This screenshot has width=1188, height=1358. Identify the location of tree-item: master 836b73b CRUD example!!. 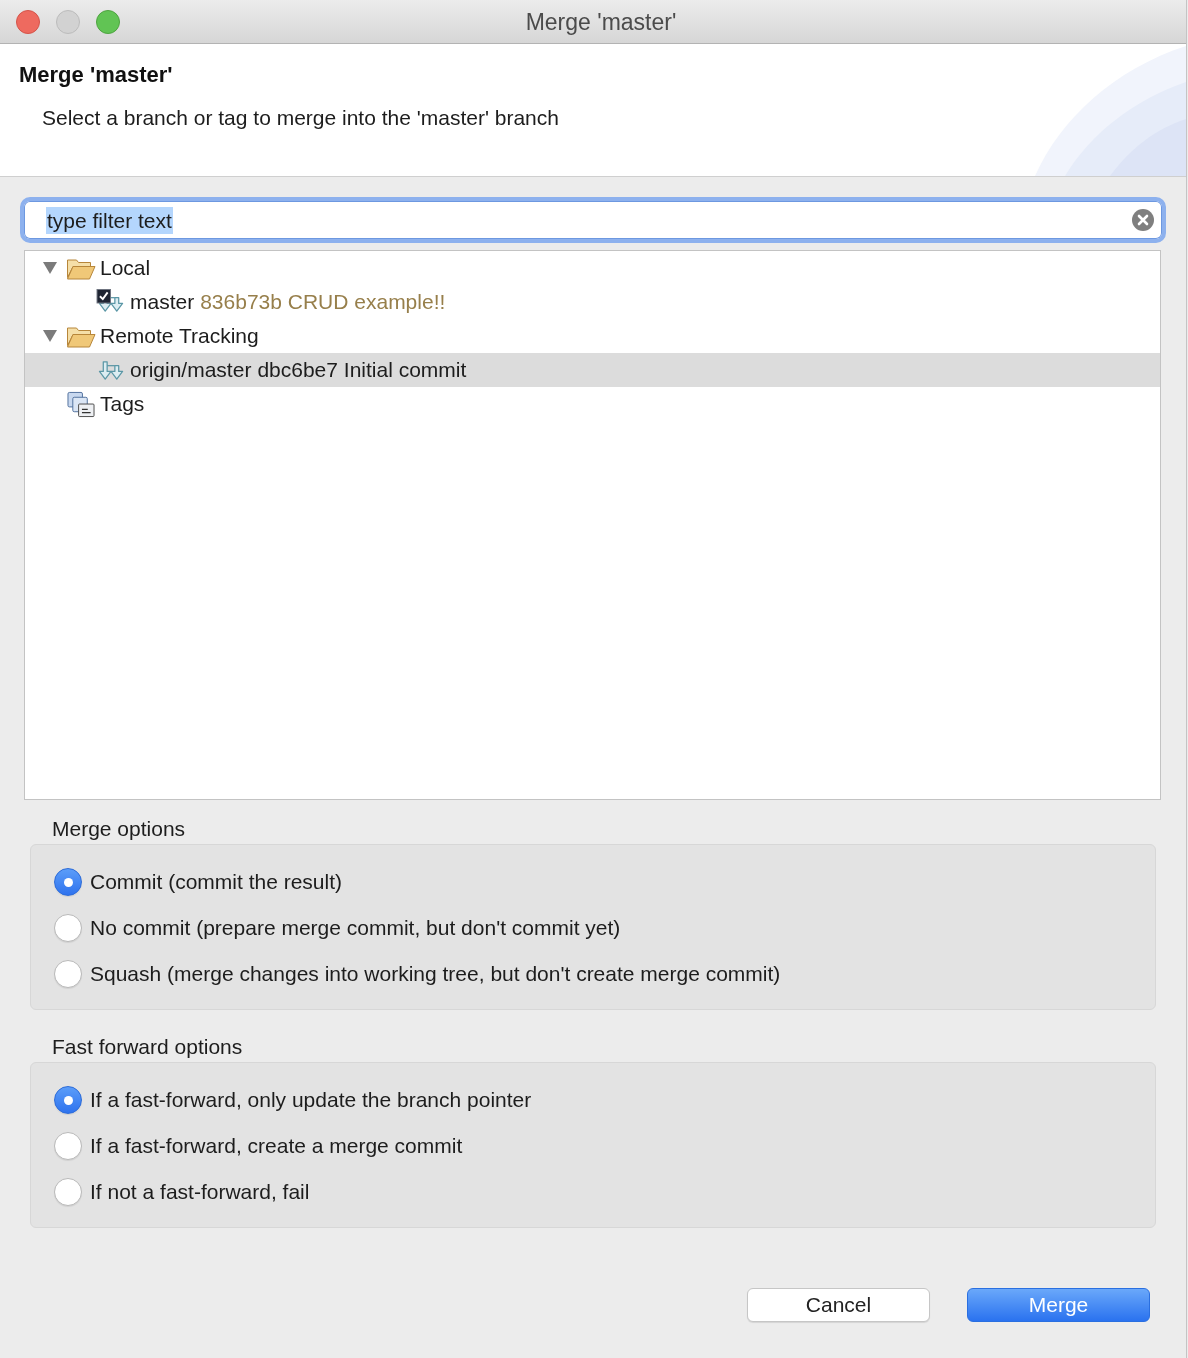
(592, 302).